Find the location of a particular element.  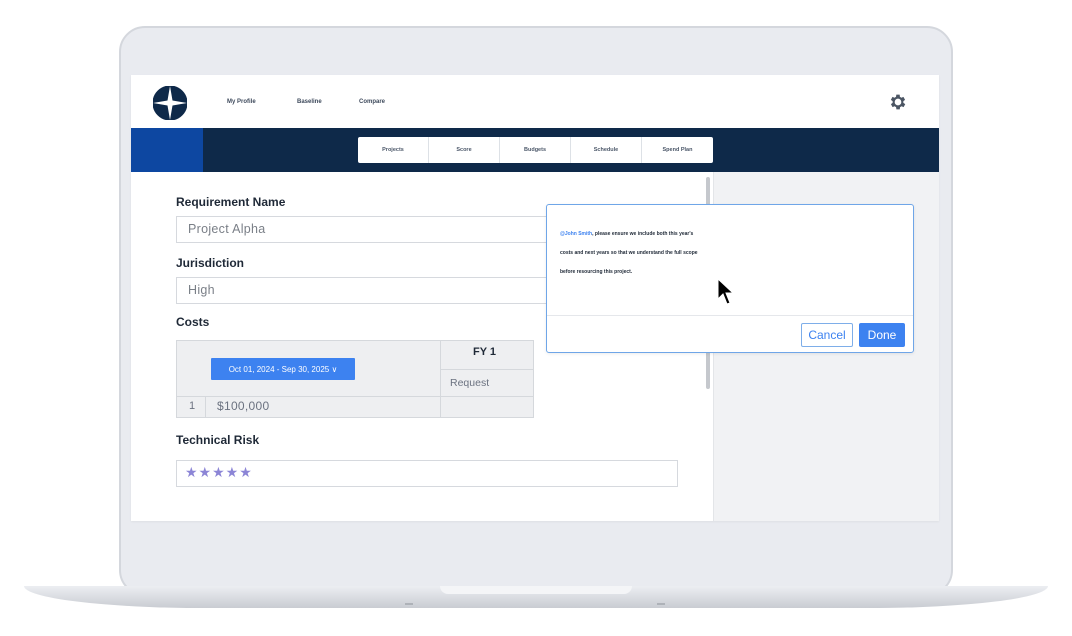

tab-score: Score is located at coordinates (464, 150).